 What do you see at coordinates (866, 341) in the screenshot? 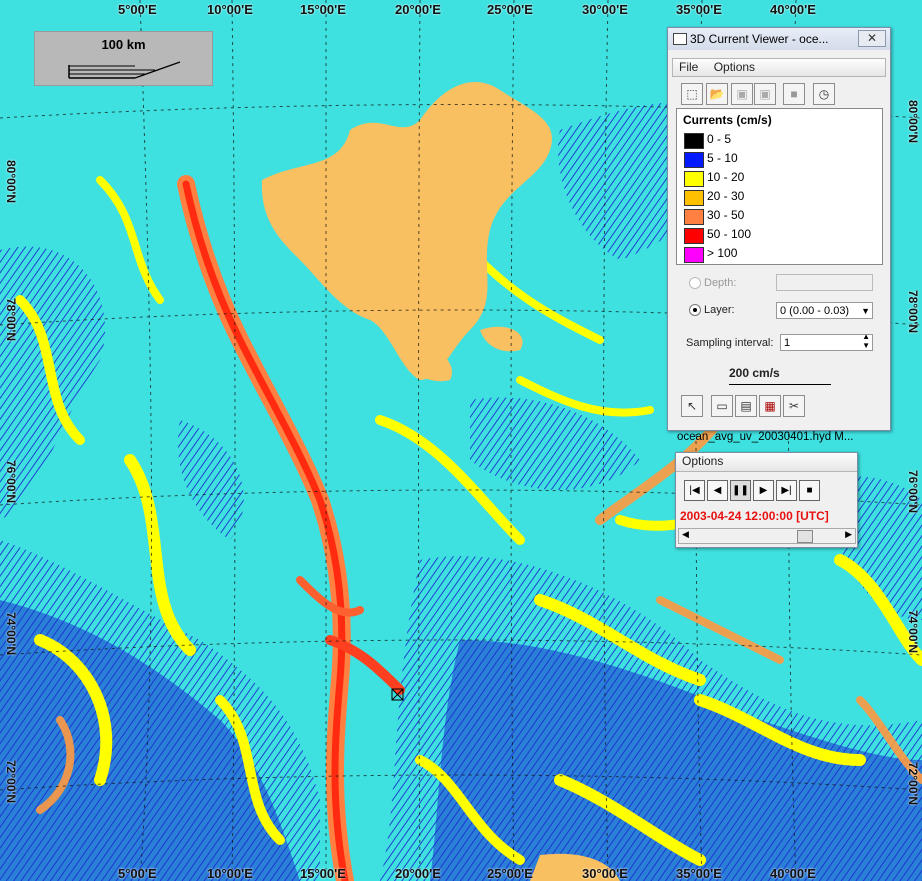
I see `spinner-arrows-icon: ▲ ▼` at bounding box center [866, 341].